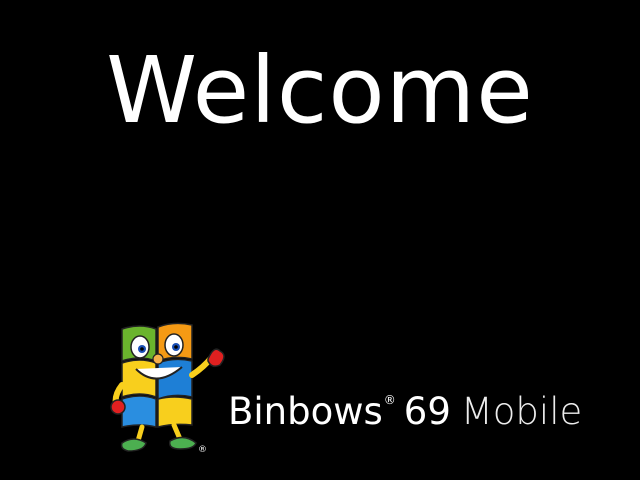 The image size is (640, 480). Describe the element at coordinates (167, 387) in the screenshot. I see `binbows-mascot-logo-icon` at that location.